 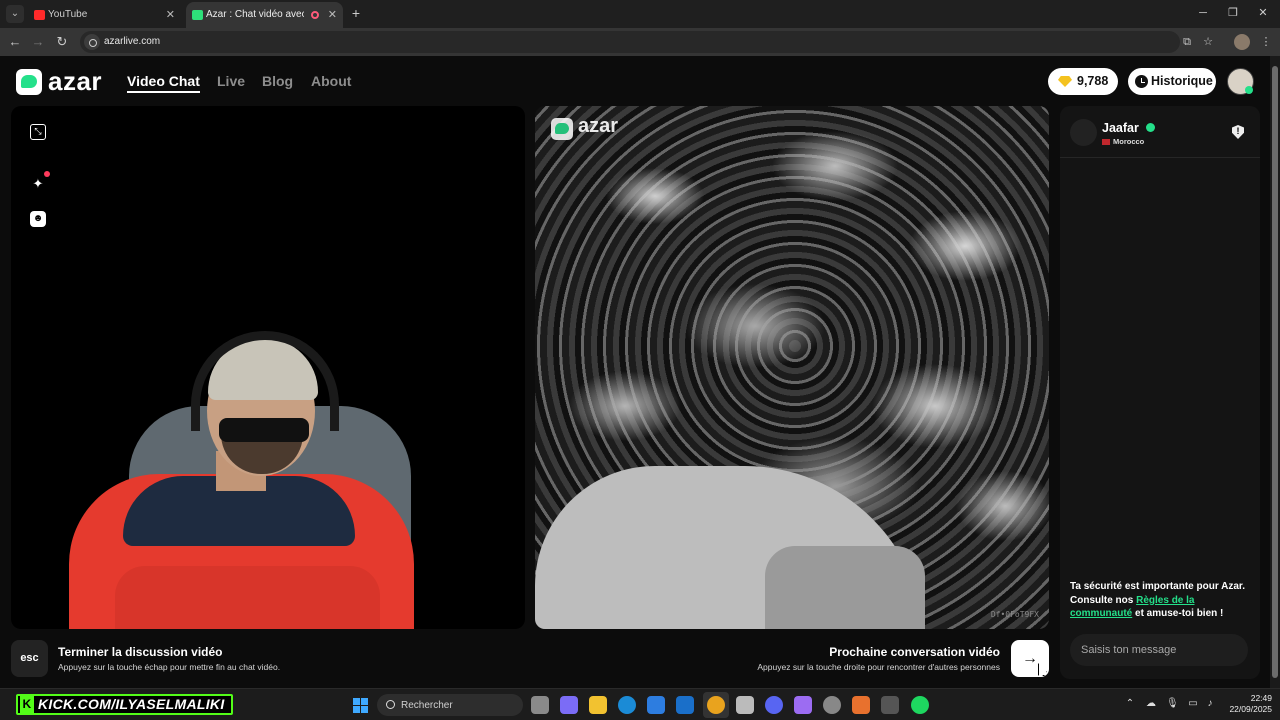 I want to click on gems-count: 9,788, so click(x=1093, y=81).